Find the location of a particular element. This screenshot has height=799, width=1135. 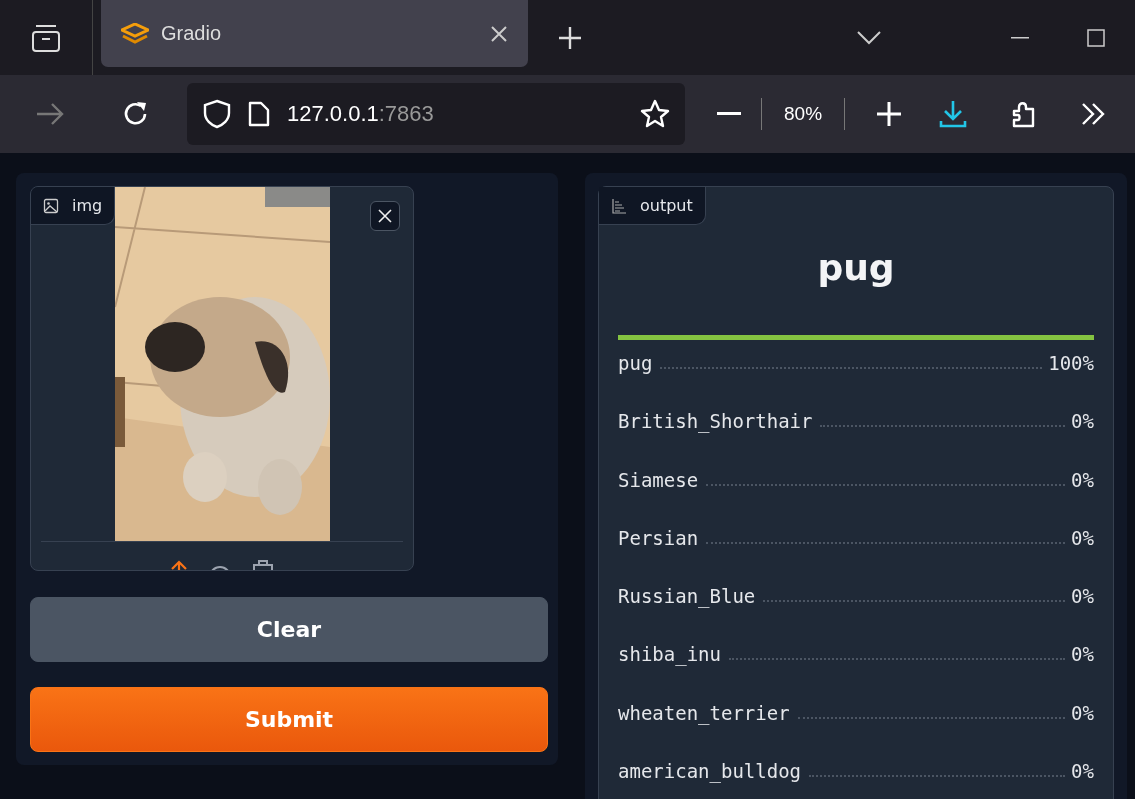

new-tab-icon is located at coordinates (570, 37).